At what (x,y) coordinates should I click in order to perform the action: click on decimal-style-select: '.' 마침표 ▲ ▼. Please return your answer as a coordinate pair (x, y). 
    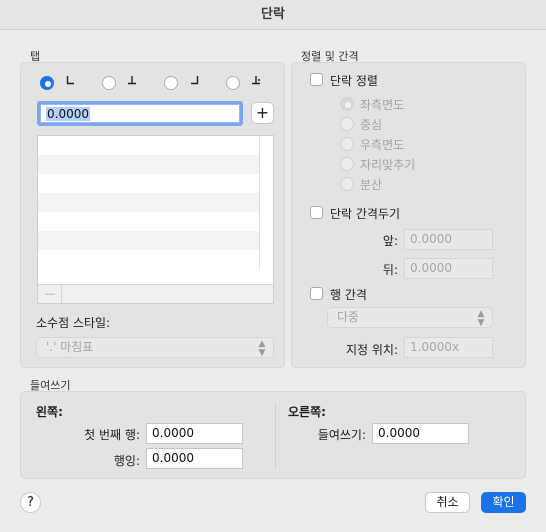
    Looking at the image, I should click on (155, 347).